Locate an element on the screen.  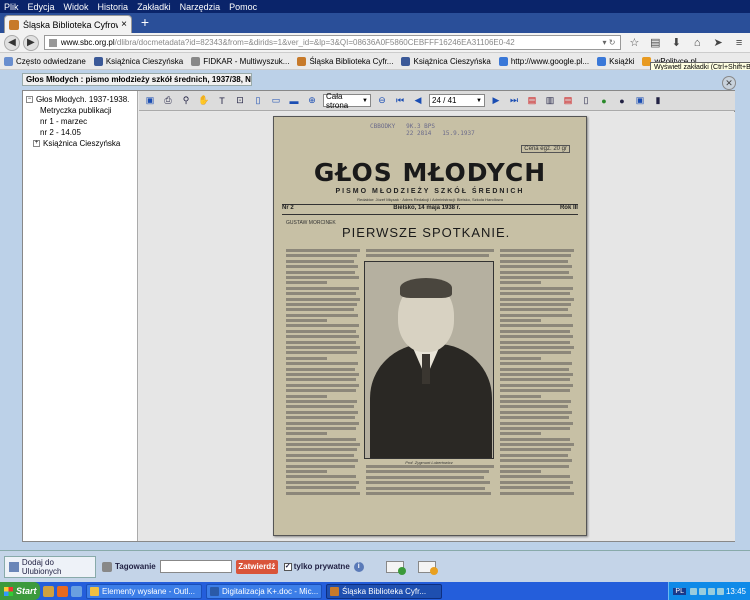
browser-tab-active: Śląska Biblioteka Cyfrowa - bi... × is located at coordinates (68, 24).